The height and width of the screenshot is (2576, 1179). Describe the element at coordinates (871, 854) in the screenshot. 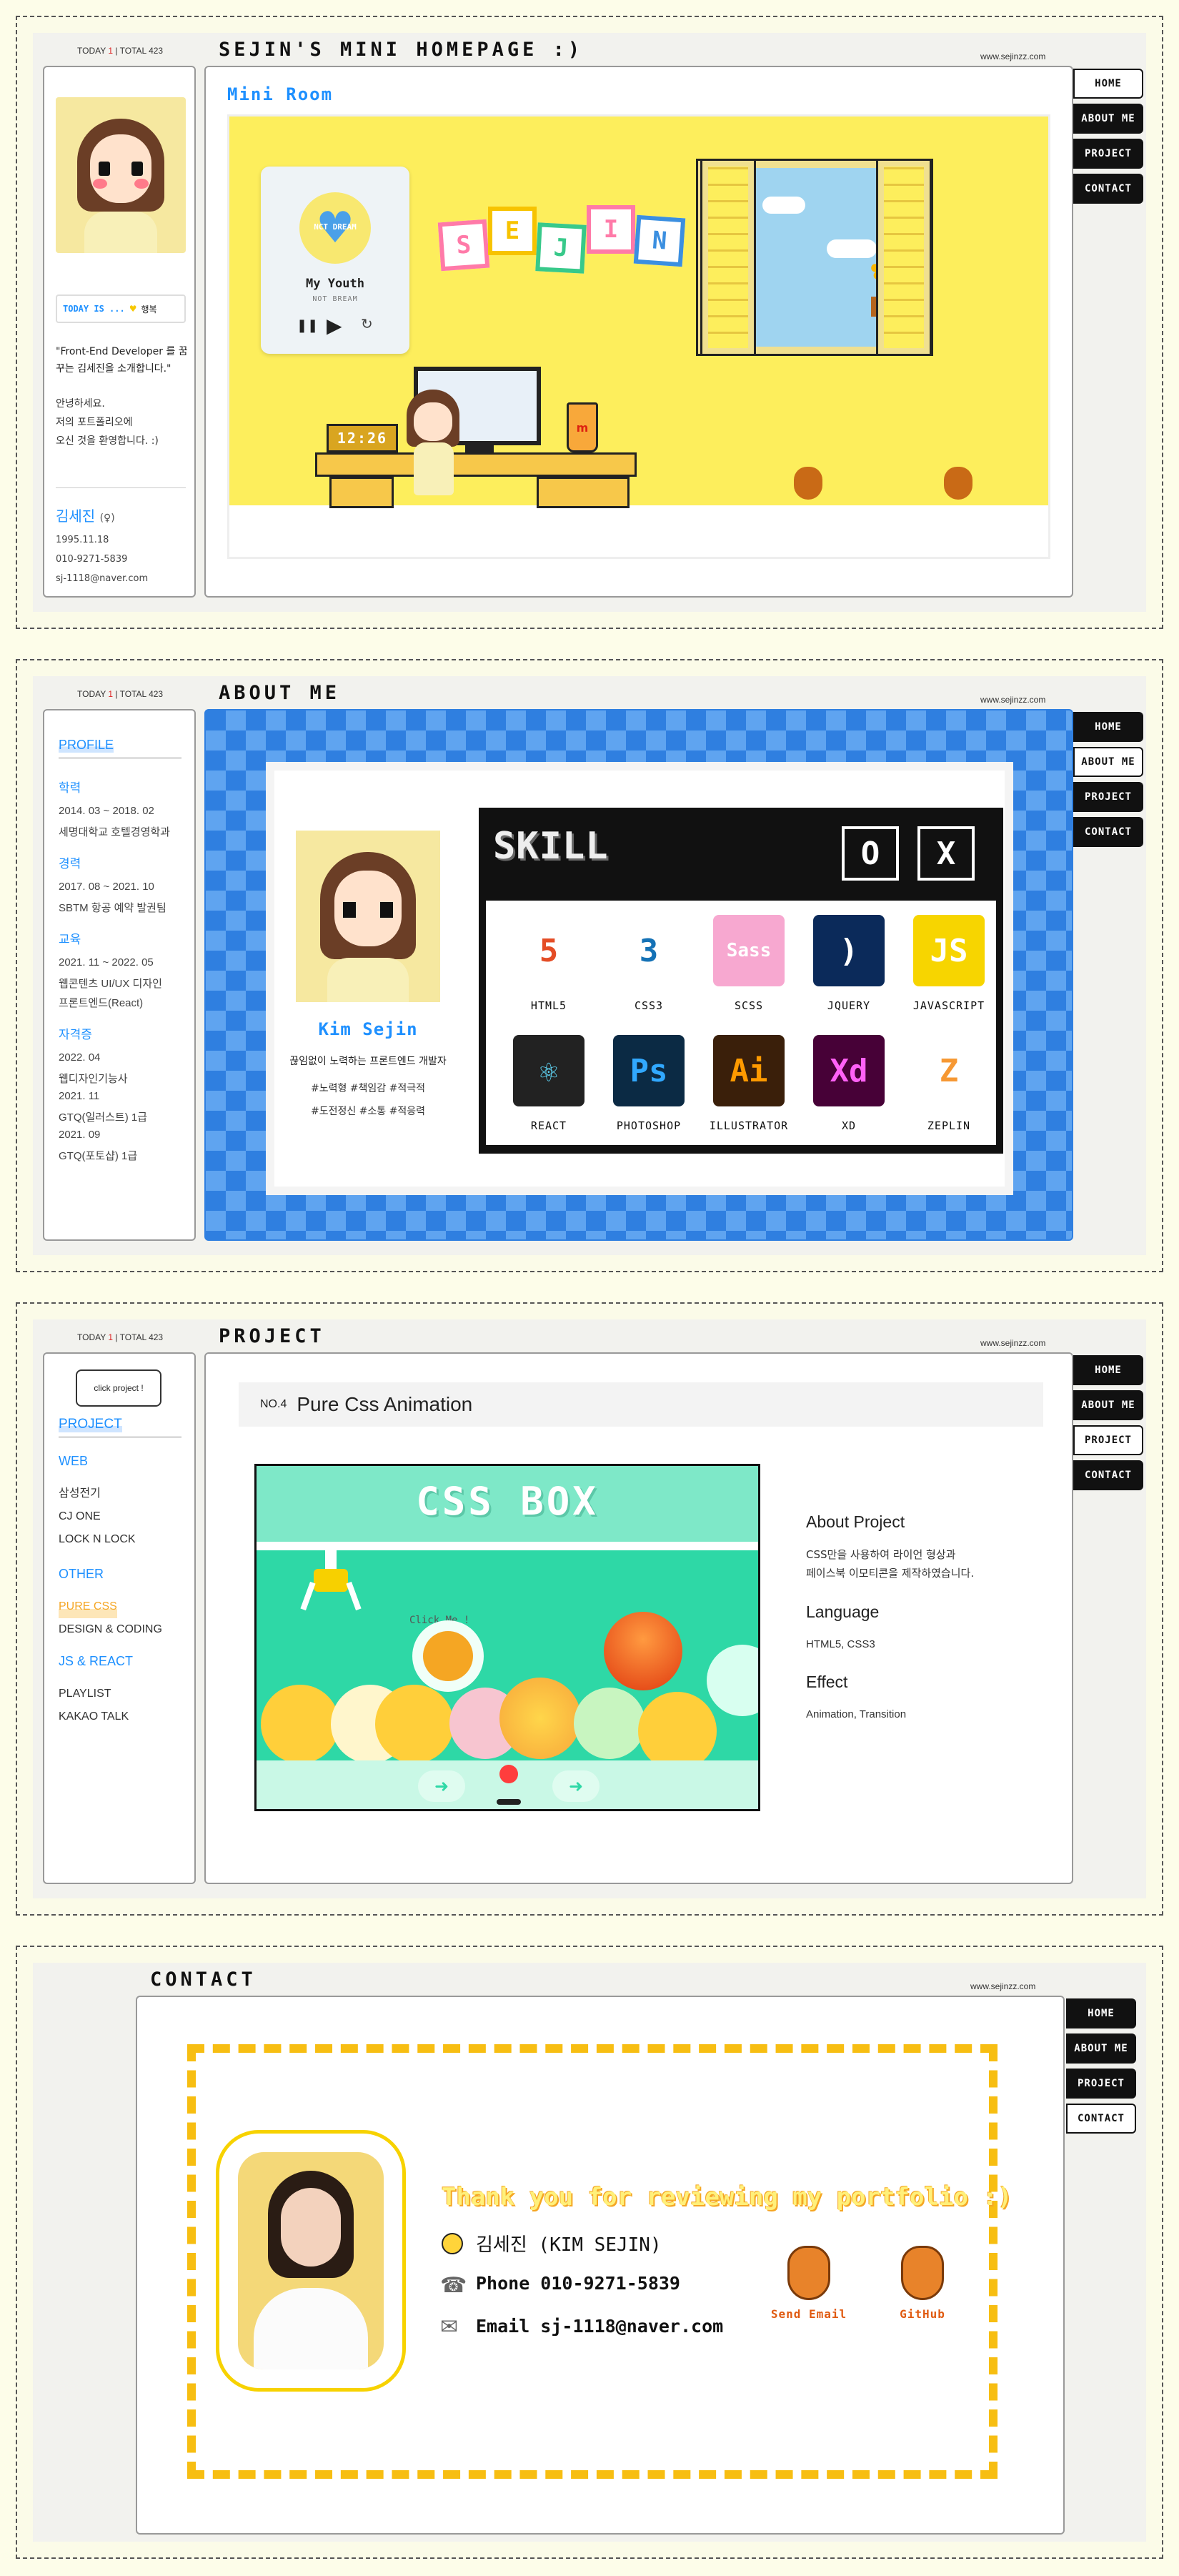

I see `skill-ok-button: O` at that location.